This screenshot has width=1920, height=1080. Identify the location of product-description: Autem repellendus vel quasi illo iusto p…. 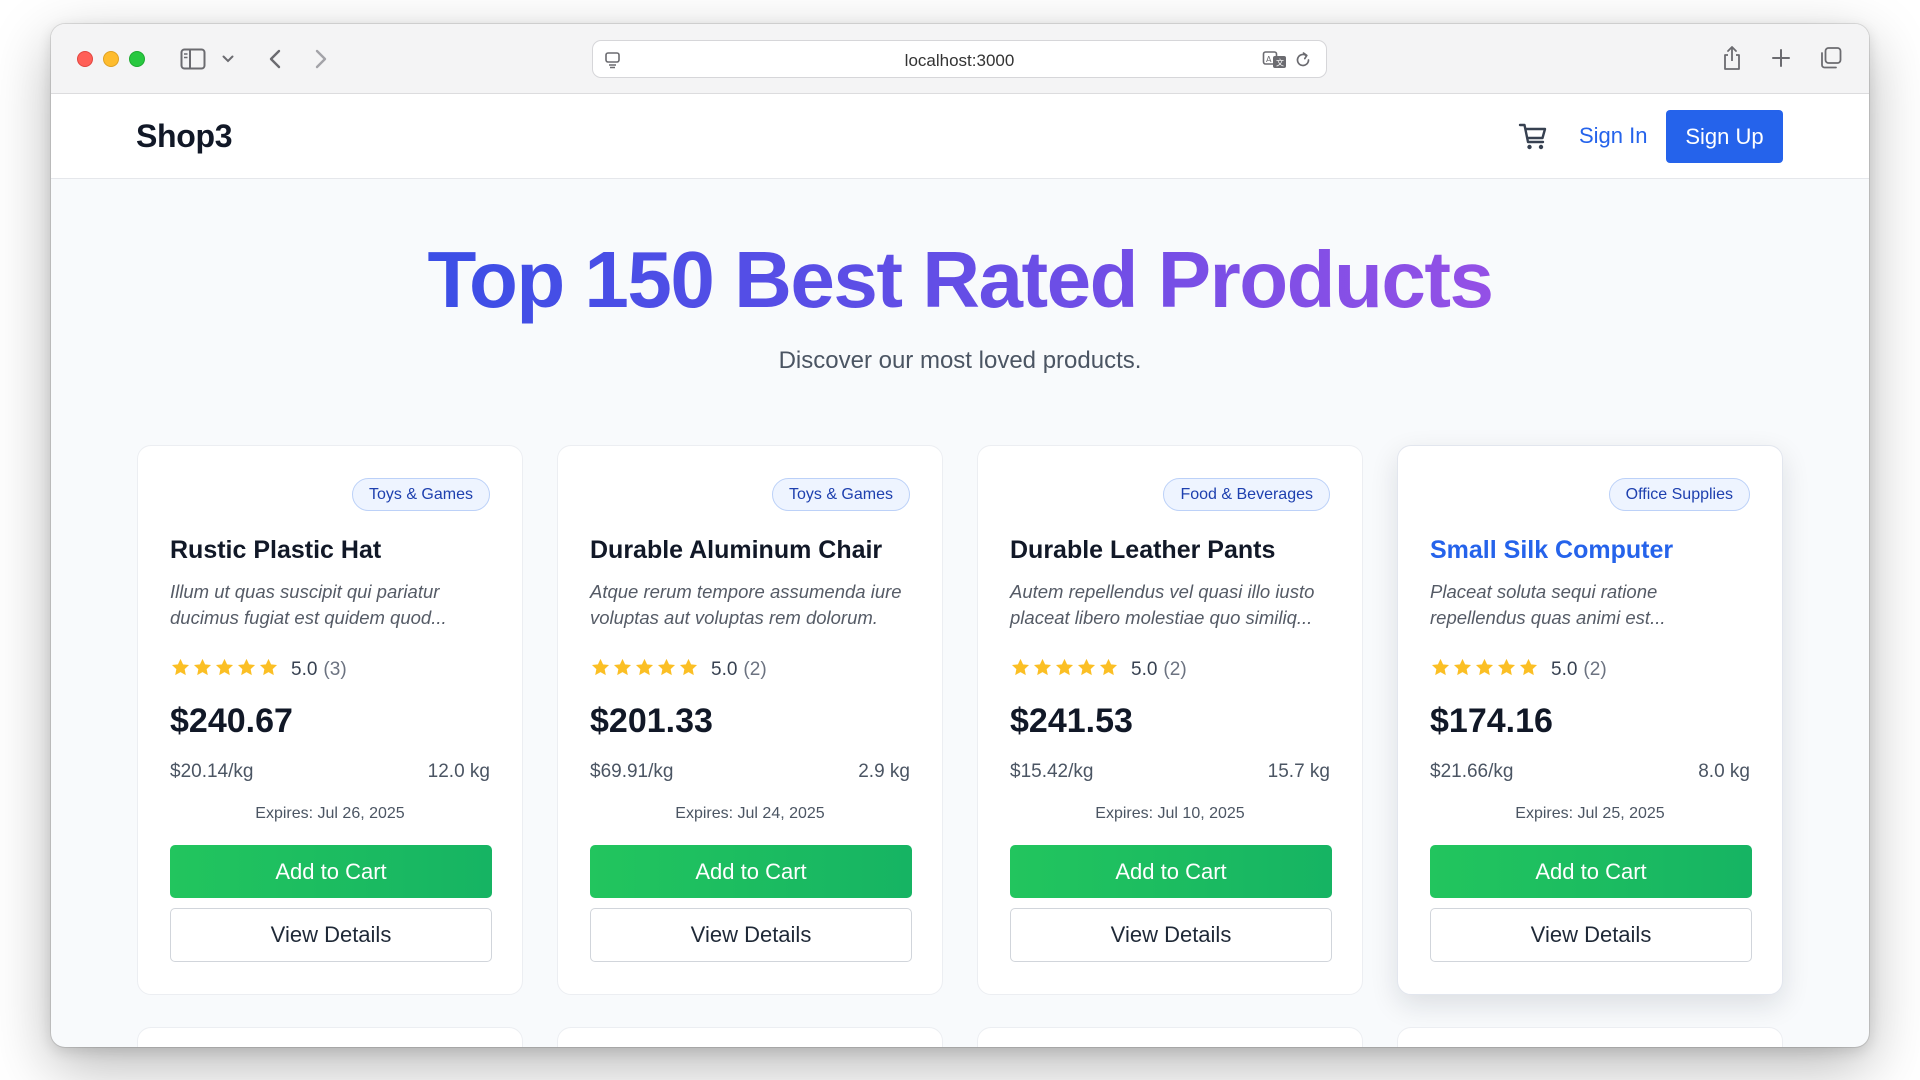
(1162, 604).